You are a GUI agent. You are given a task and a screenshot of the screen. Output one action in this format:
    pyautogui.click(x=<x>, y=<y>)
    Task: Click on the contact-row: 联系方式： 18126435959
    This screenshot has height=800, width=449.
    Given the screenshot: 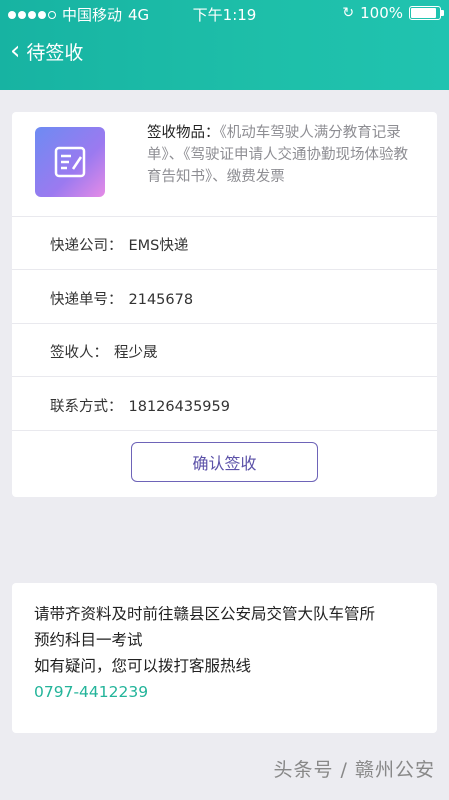 What is the action you would take?
    pyautogui.click(x=140, y=405)
    